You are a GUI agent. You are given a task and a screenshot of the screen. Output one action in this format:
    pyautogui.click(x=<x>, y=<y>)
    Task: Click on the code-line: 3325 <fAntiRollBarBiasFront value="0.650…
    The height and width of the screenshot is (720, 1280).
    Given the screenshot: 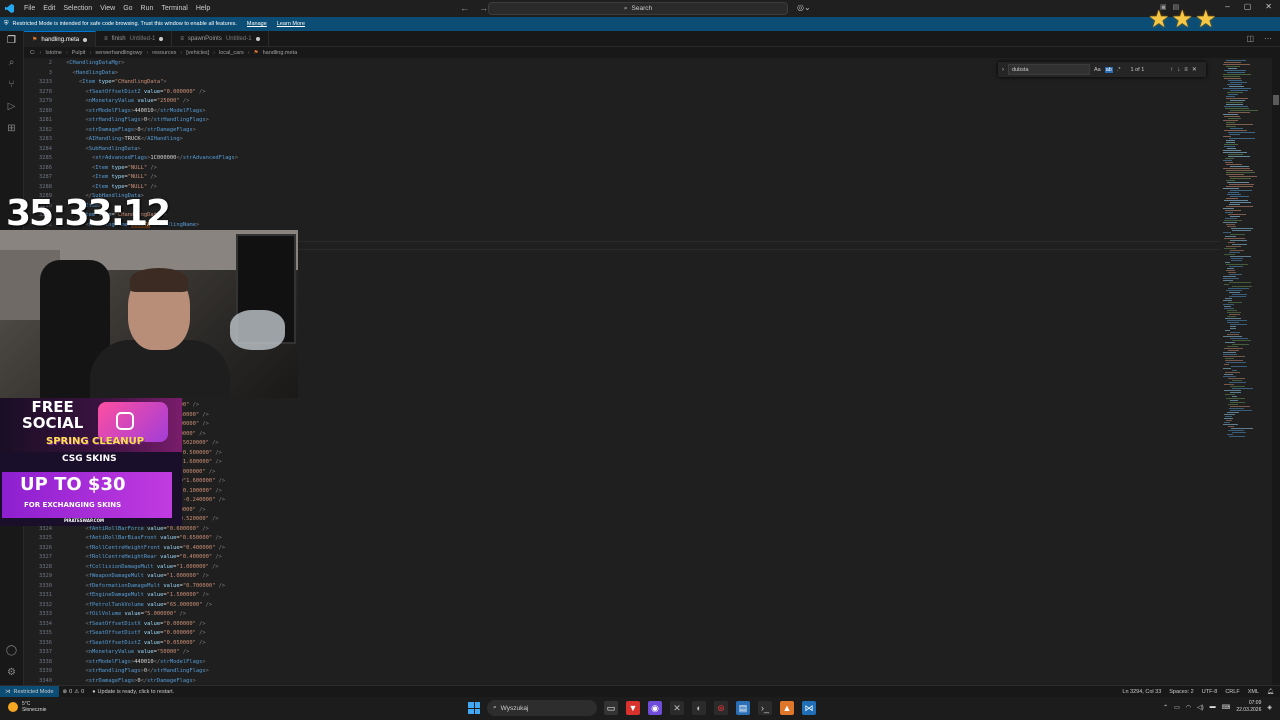 What is the action you would take?
    pyautogui.click(x=622, y=539)
    